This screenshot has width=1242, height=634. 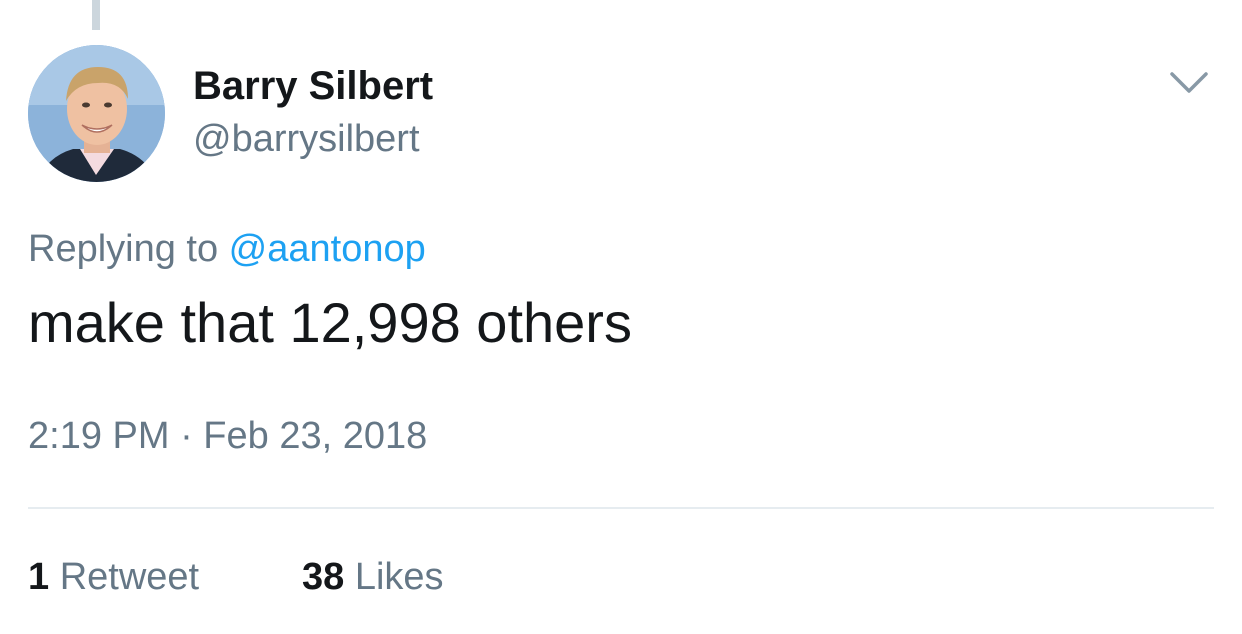 What do you see at coordinates (621, 508) in the screenshot?
I see `divider` at bounding box center [621, 508].